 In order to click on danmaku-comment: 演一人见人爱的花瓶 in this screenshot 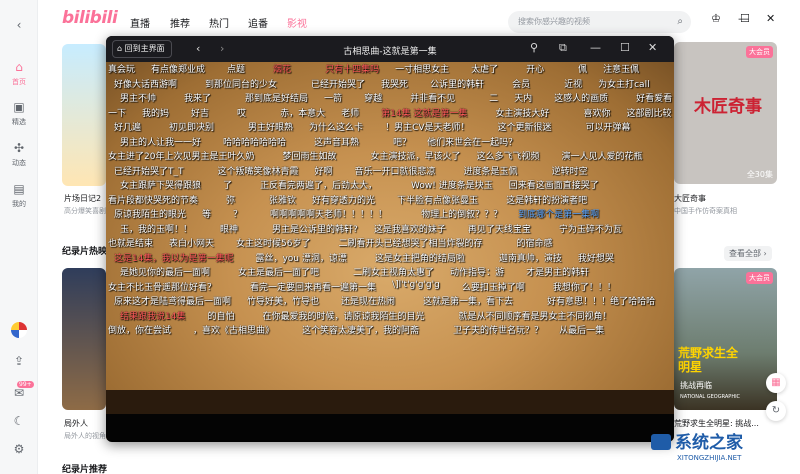, I will do `click(602, 157)`.